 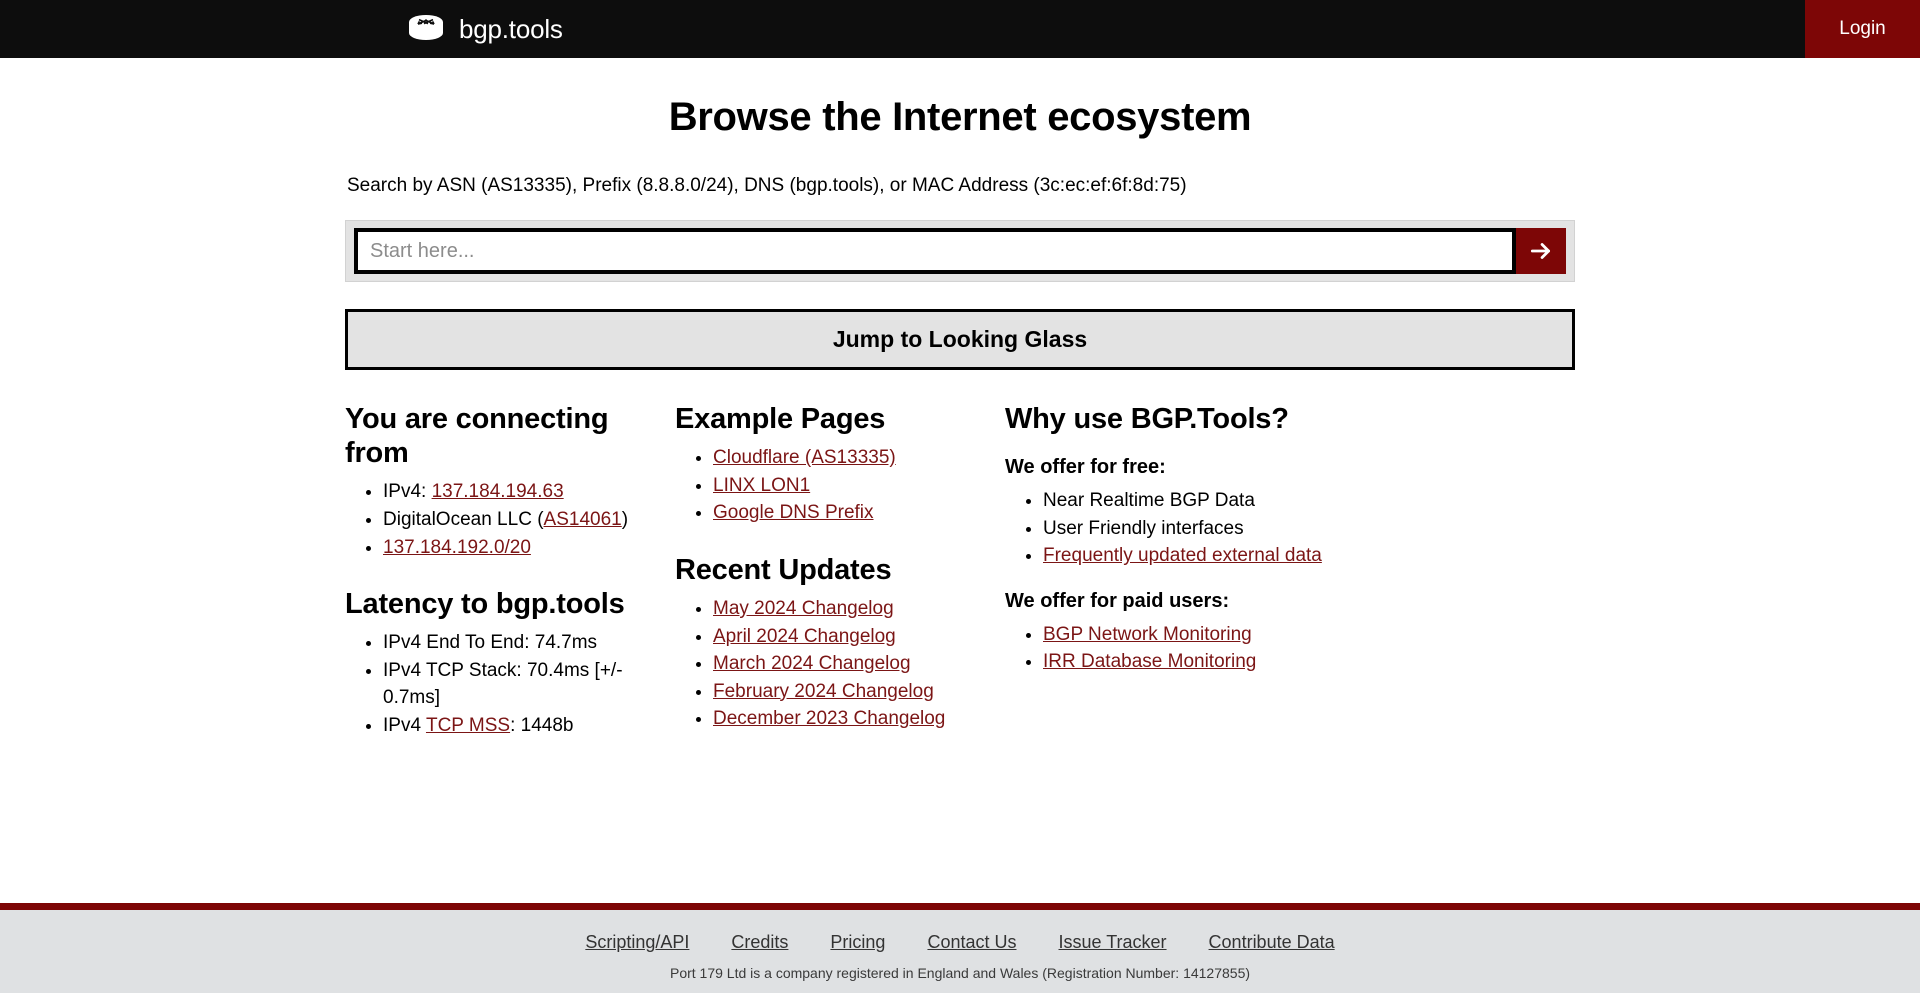 I want to click on connecting-from-heading: You are connecting from, so click(x=477, y=436).